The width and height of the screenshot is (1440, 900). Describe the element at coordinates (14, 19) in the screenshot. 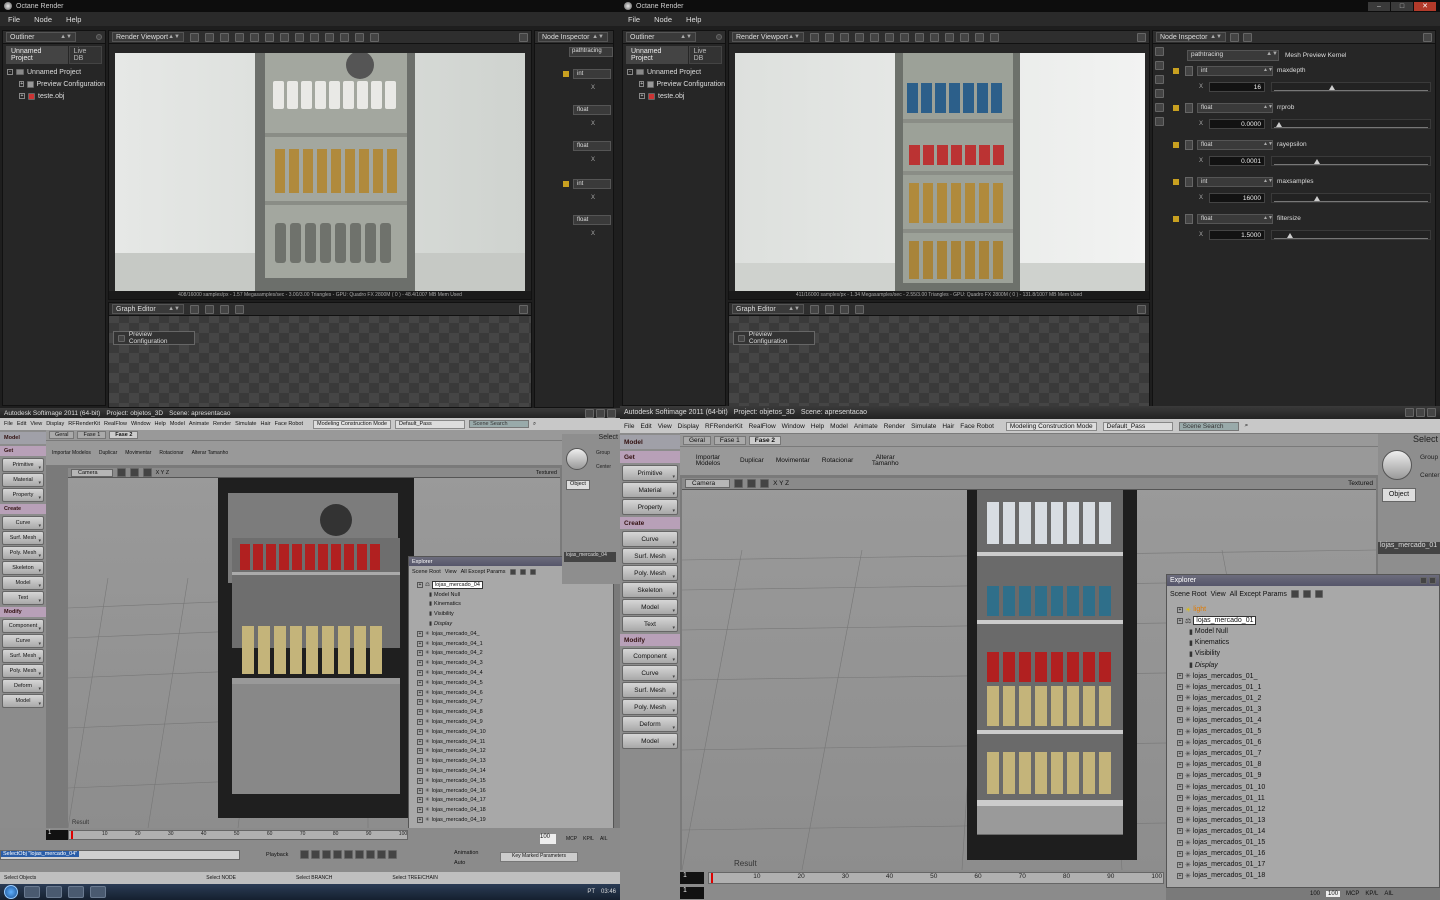

I see `menu-file: File` at that location.